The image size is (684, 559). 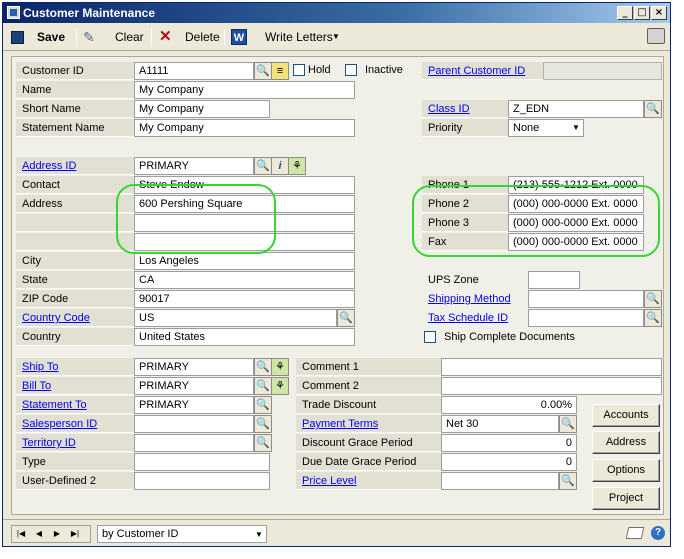 What do you see at coordinates (626, 470) in the screenshot?
I see `options-button: Options` at bounding box center [626, 470].